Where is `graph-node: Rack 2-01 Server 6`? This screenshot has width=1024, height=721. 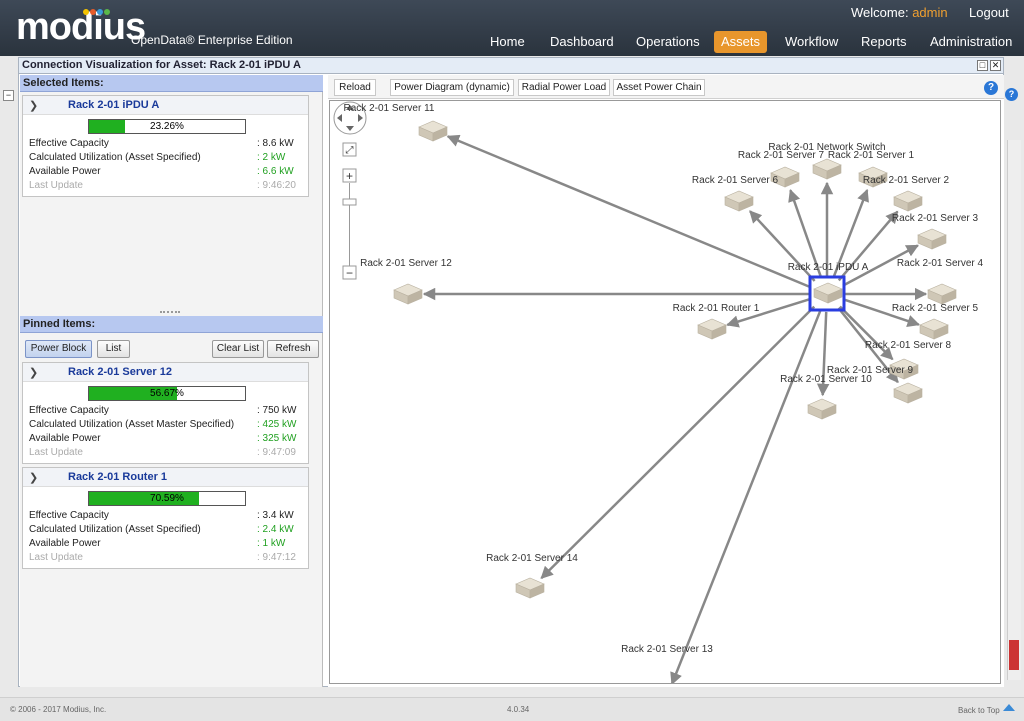 graph-node: Rack 2-01 Server 6 is located at coordinates (735, 193).